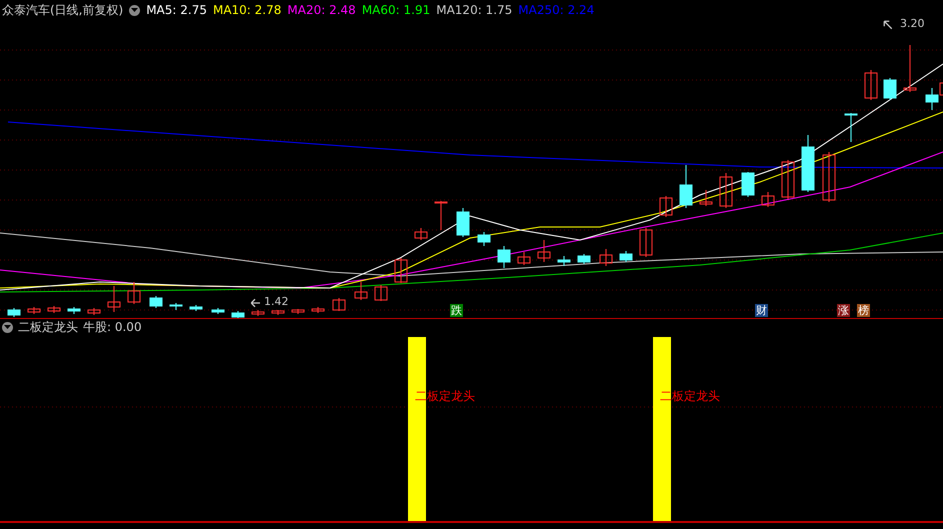  Describe the element at coordinates (276, 301) in the screenshot. I see `low-price-label: 1.42` at that location.